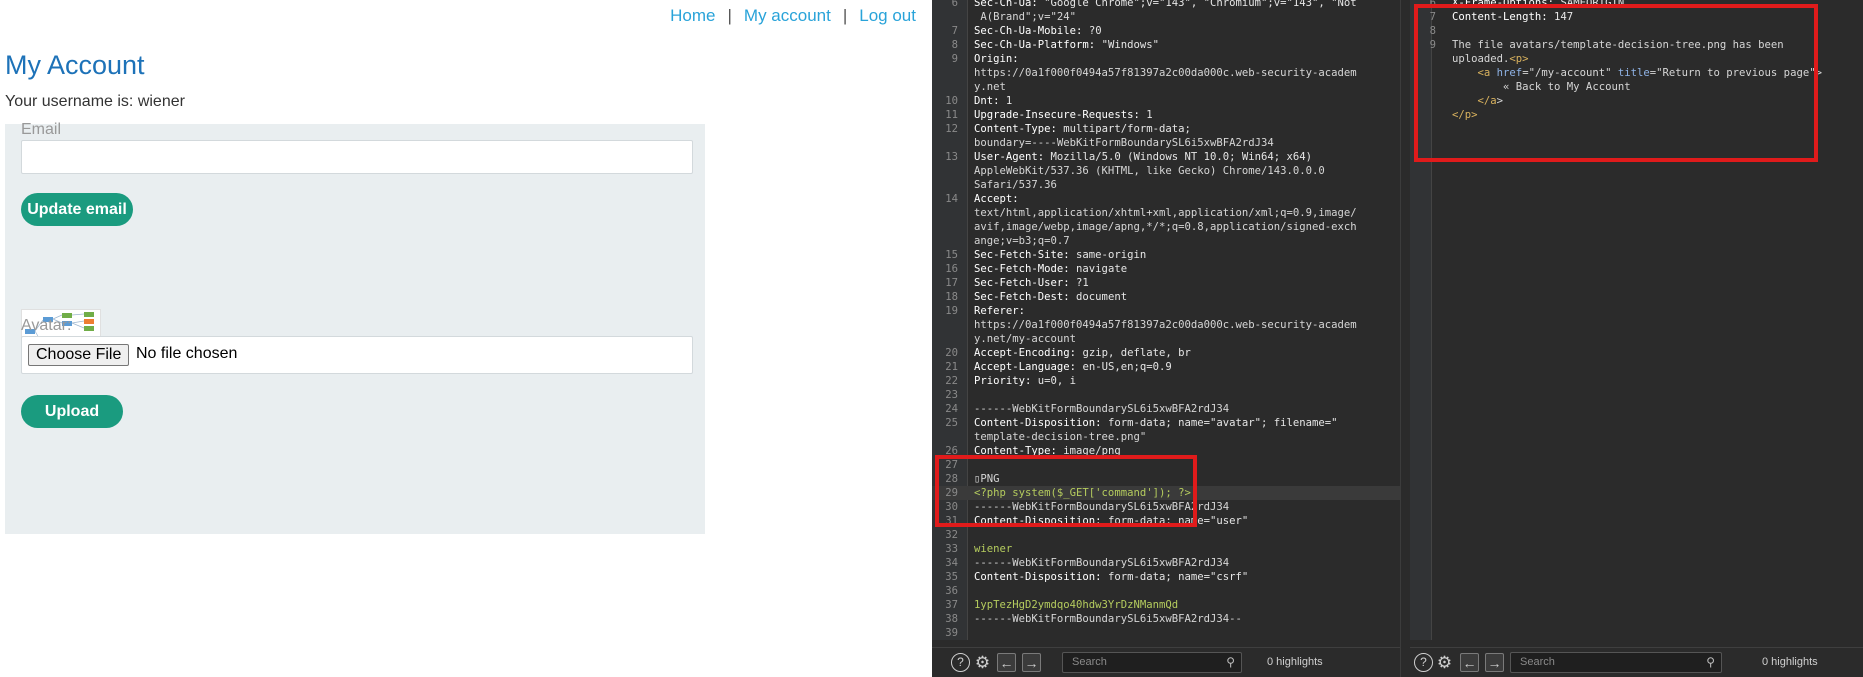 The image size is (1863, 677). Describe the element at coordinates (692, 15) in the screenshot. I see `nav-home-link: Home` at that location.